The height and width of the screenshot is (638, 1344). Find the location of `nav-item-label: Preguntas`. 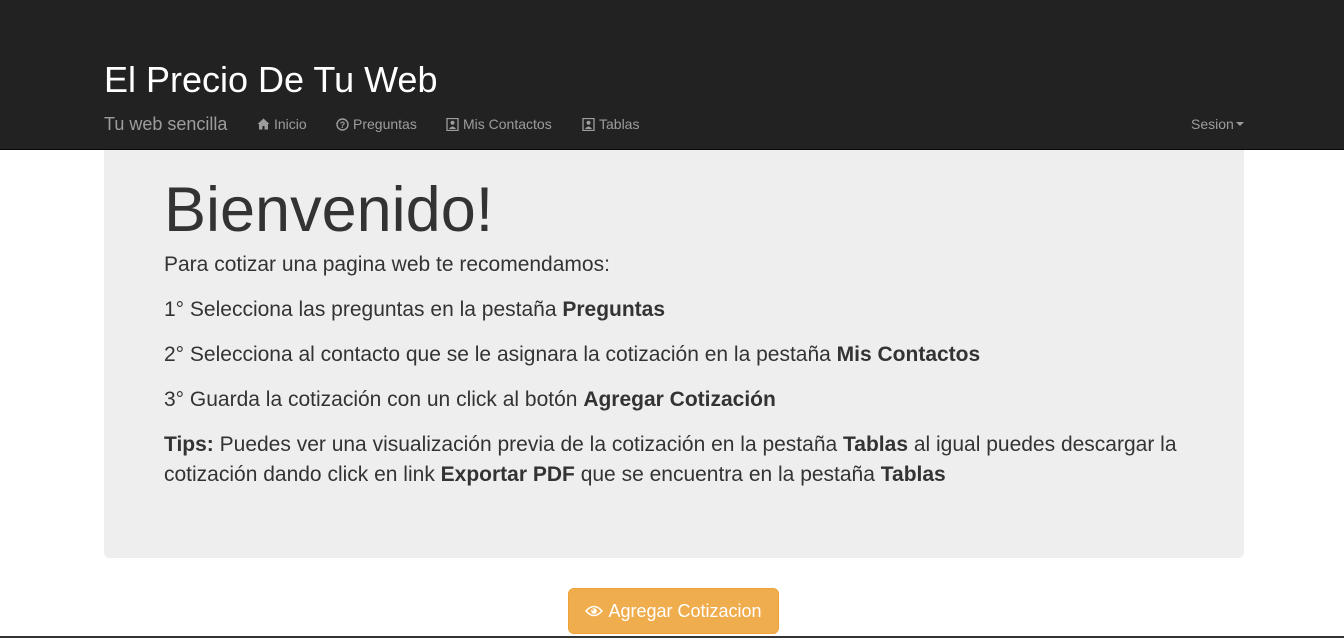

nav-item-label: Preguntas is located at coordinates (385, 124).